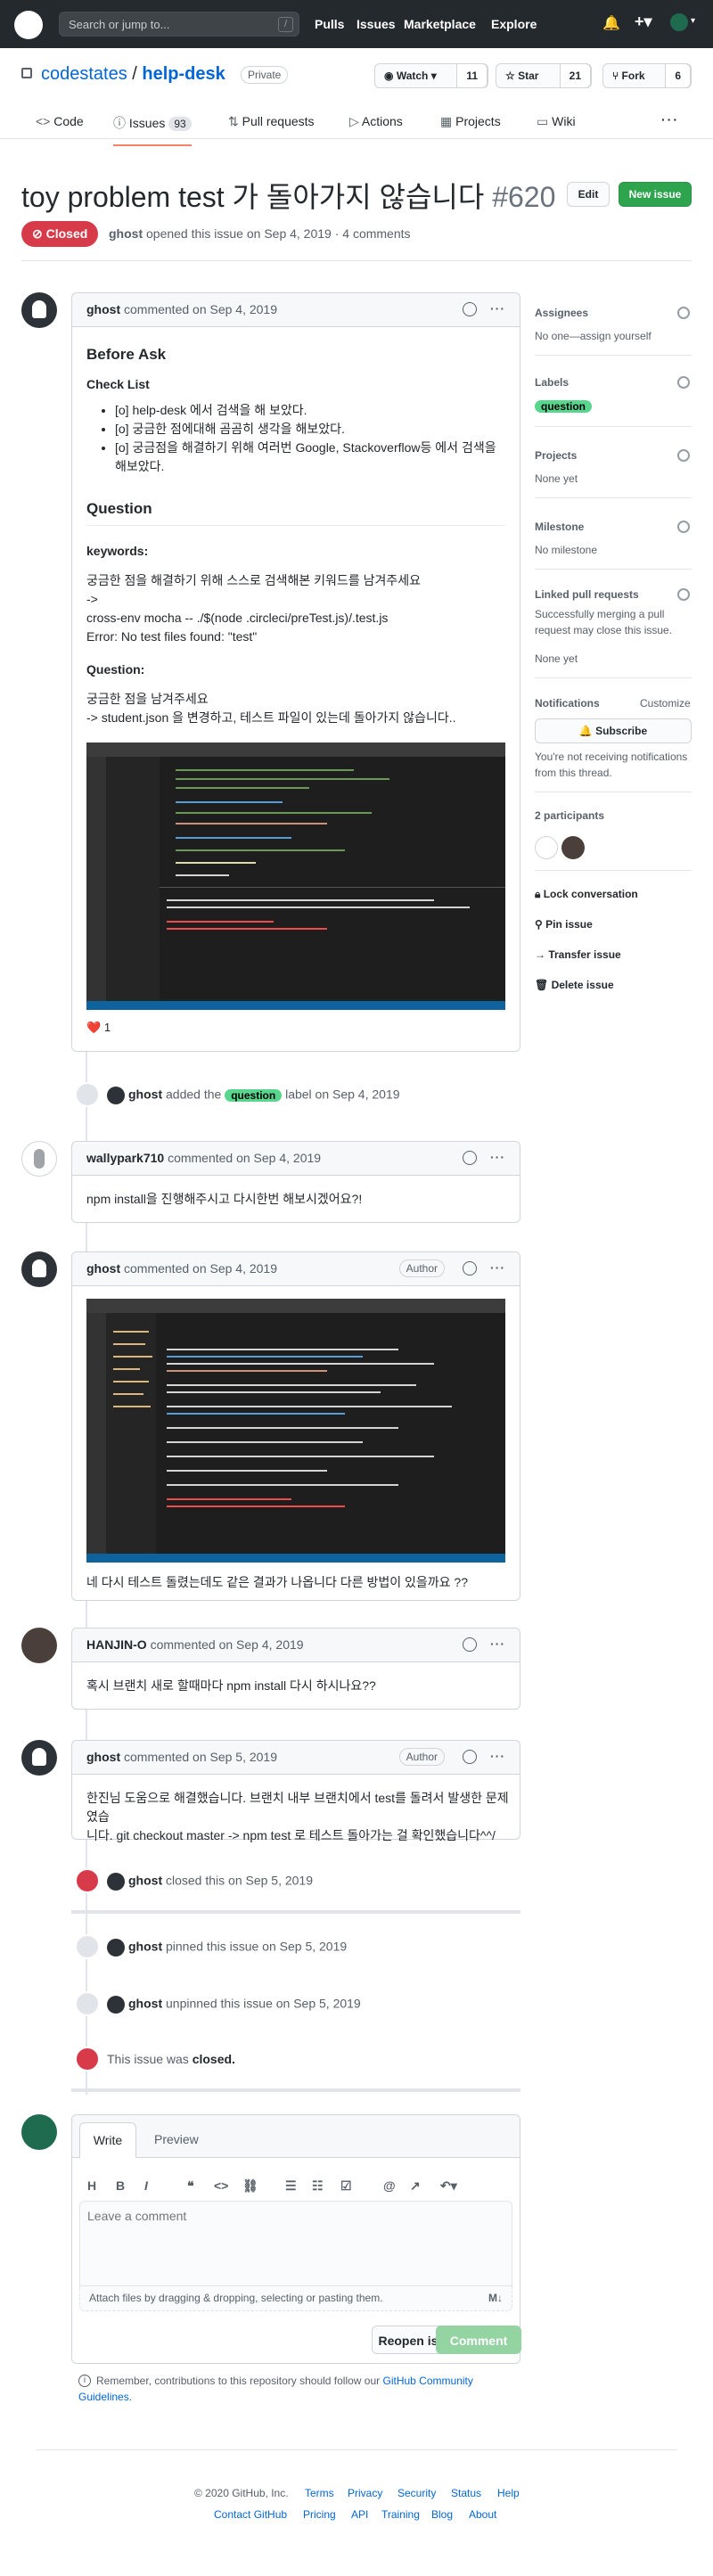 The height and width of the screenshot is (2576, 713). What do you see at coordinates (319, 2493) in the screenshot?
I see `footer-link-terms: Terms` at bounding box center [319, 2493].